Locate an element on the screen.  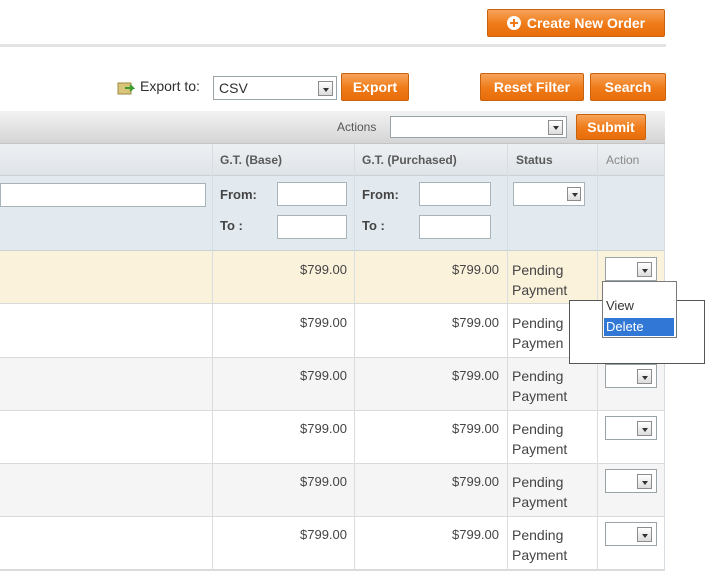
create-new-order-label: Create New Order is located at coordinates (586, 23).